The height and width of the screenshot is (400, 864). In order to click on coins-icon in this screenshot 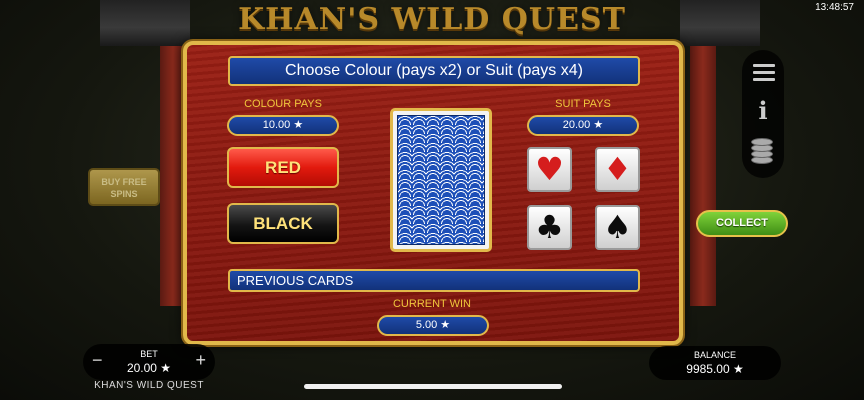, I will do `click(763, 151)`.